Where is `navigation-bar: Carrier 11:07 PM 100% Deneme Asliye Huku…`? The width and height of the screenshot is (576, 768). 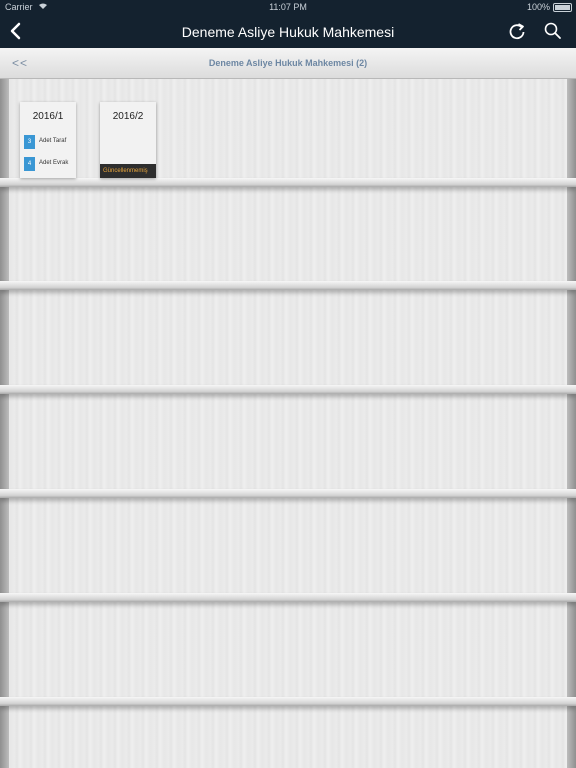
navigation-bar: Carrier 11:07 PM 100% Deneme Asliye Huku… is located at coordinates (288, 24).